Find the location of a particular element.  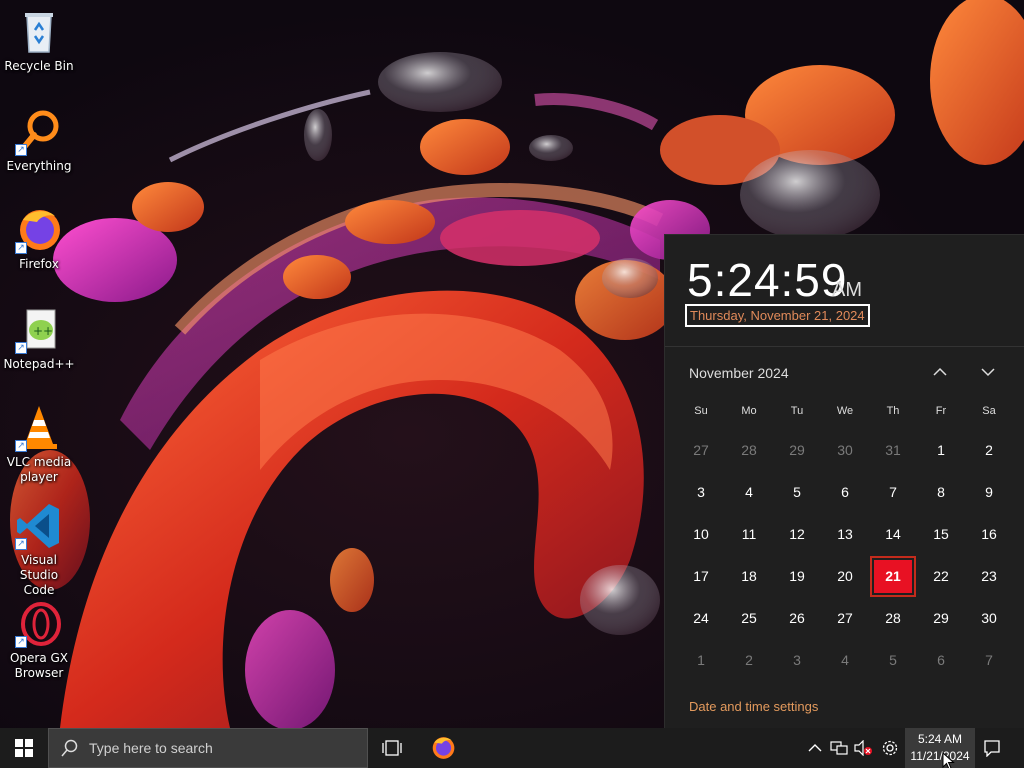

calendar-day-number: 26 is located at coordinates (797, 618).